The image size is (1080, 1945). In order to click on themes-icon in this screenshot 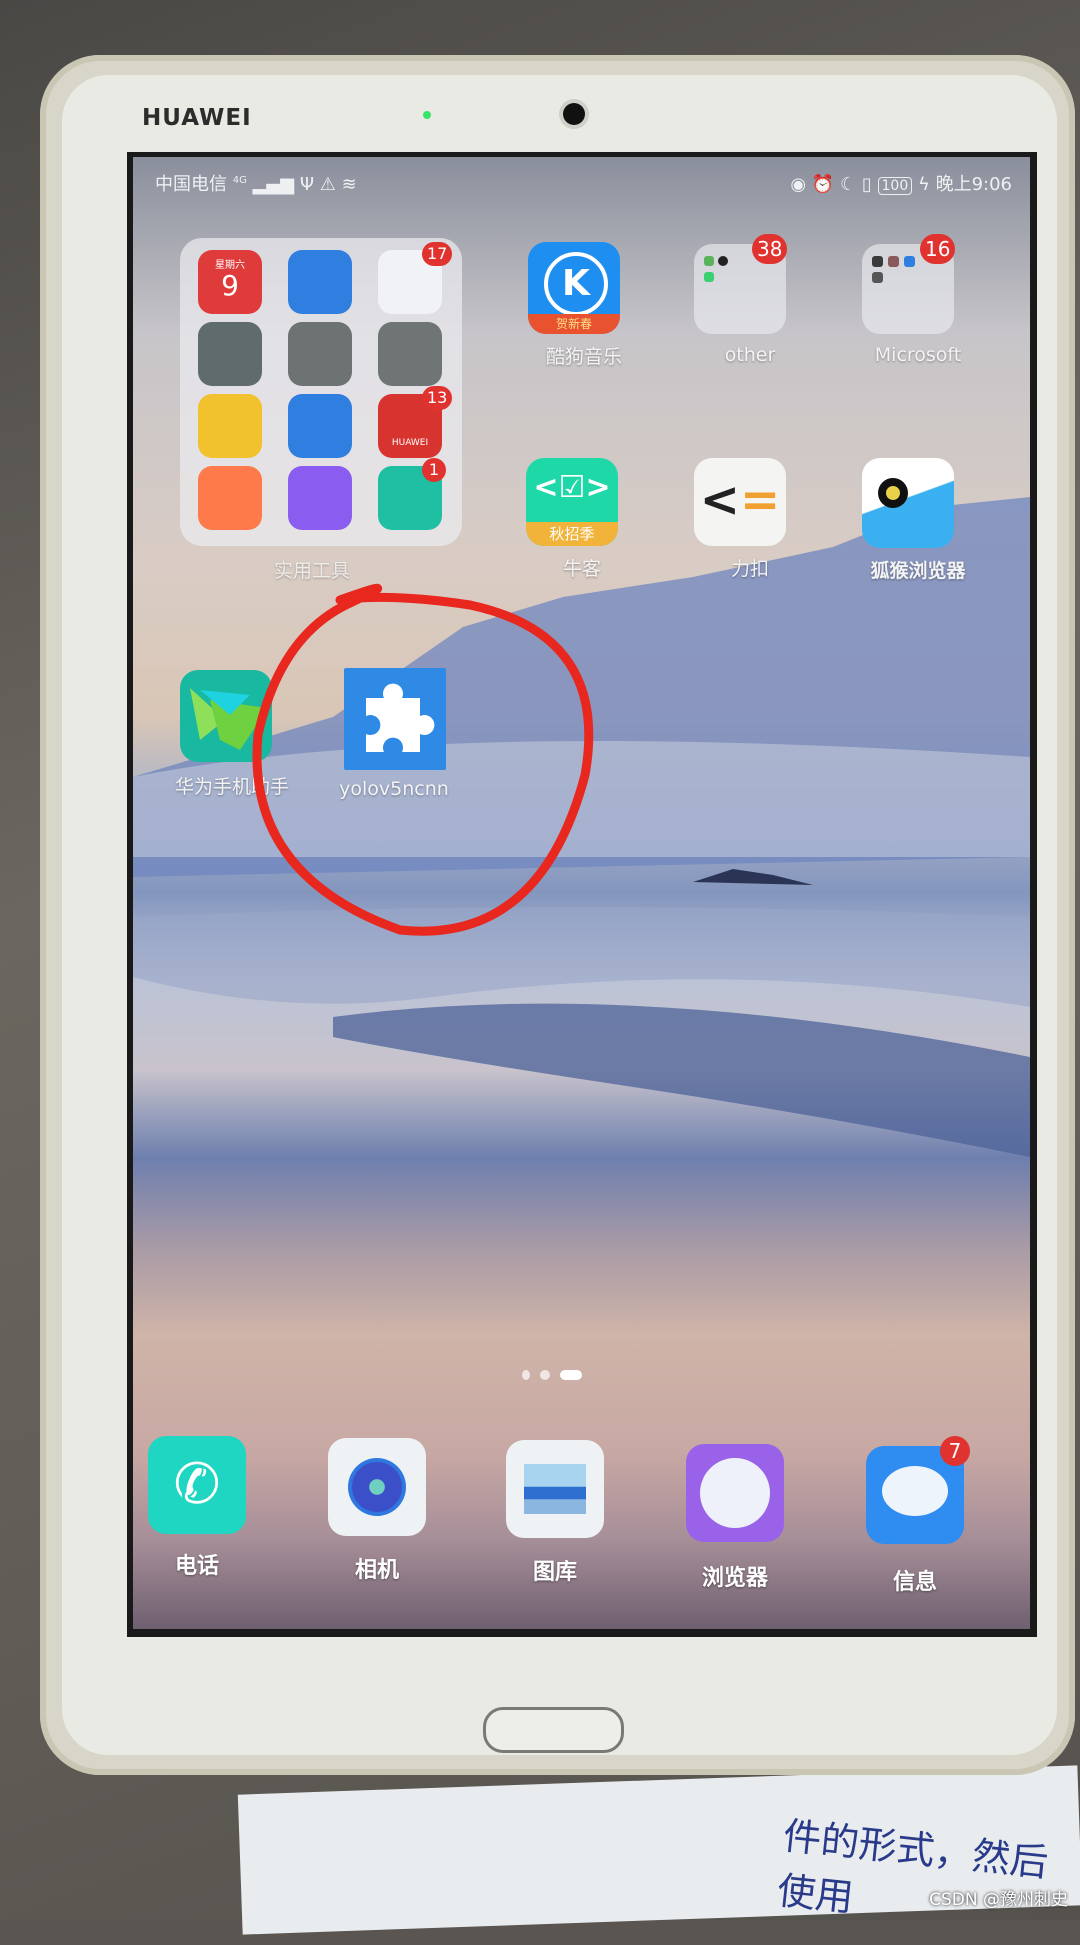, I will do `click(230, 498)`.